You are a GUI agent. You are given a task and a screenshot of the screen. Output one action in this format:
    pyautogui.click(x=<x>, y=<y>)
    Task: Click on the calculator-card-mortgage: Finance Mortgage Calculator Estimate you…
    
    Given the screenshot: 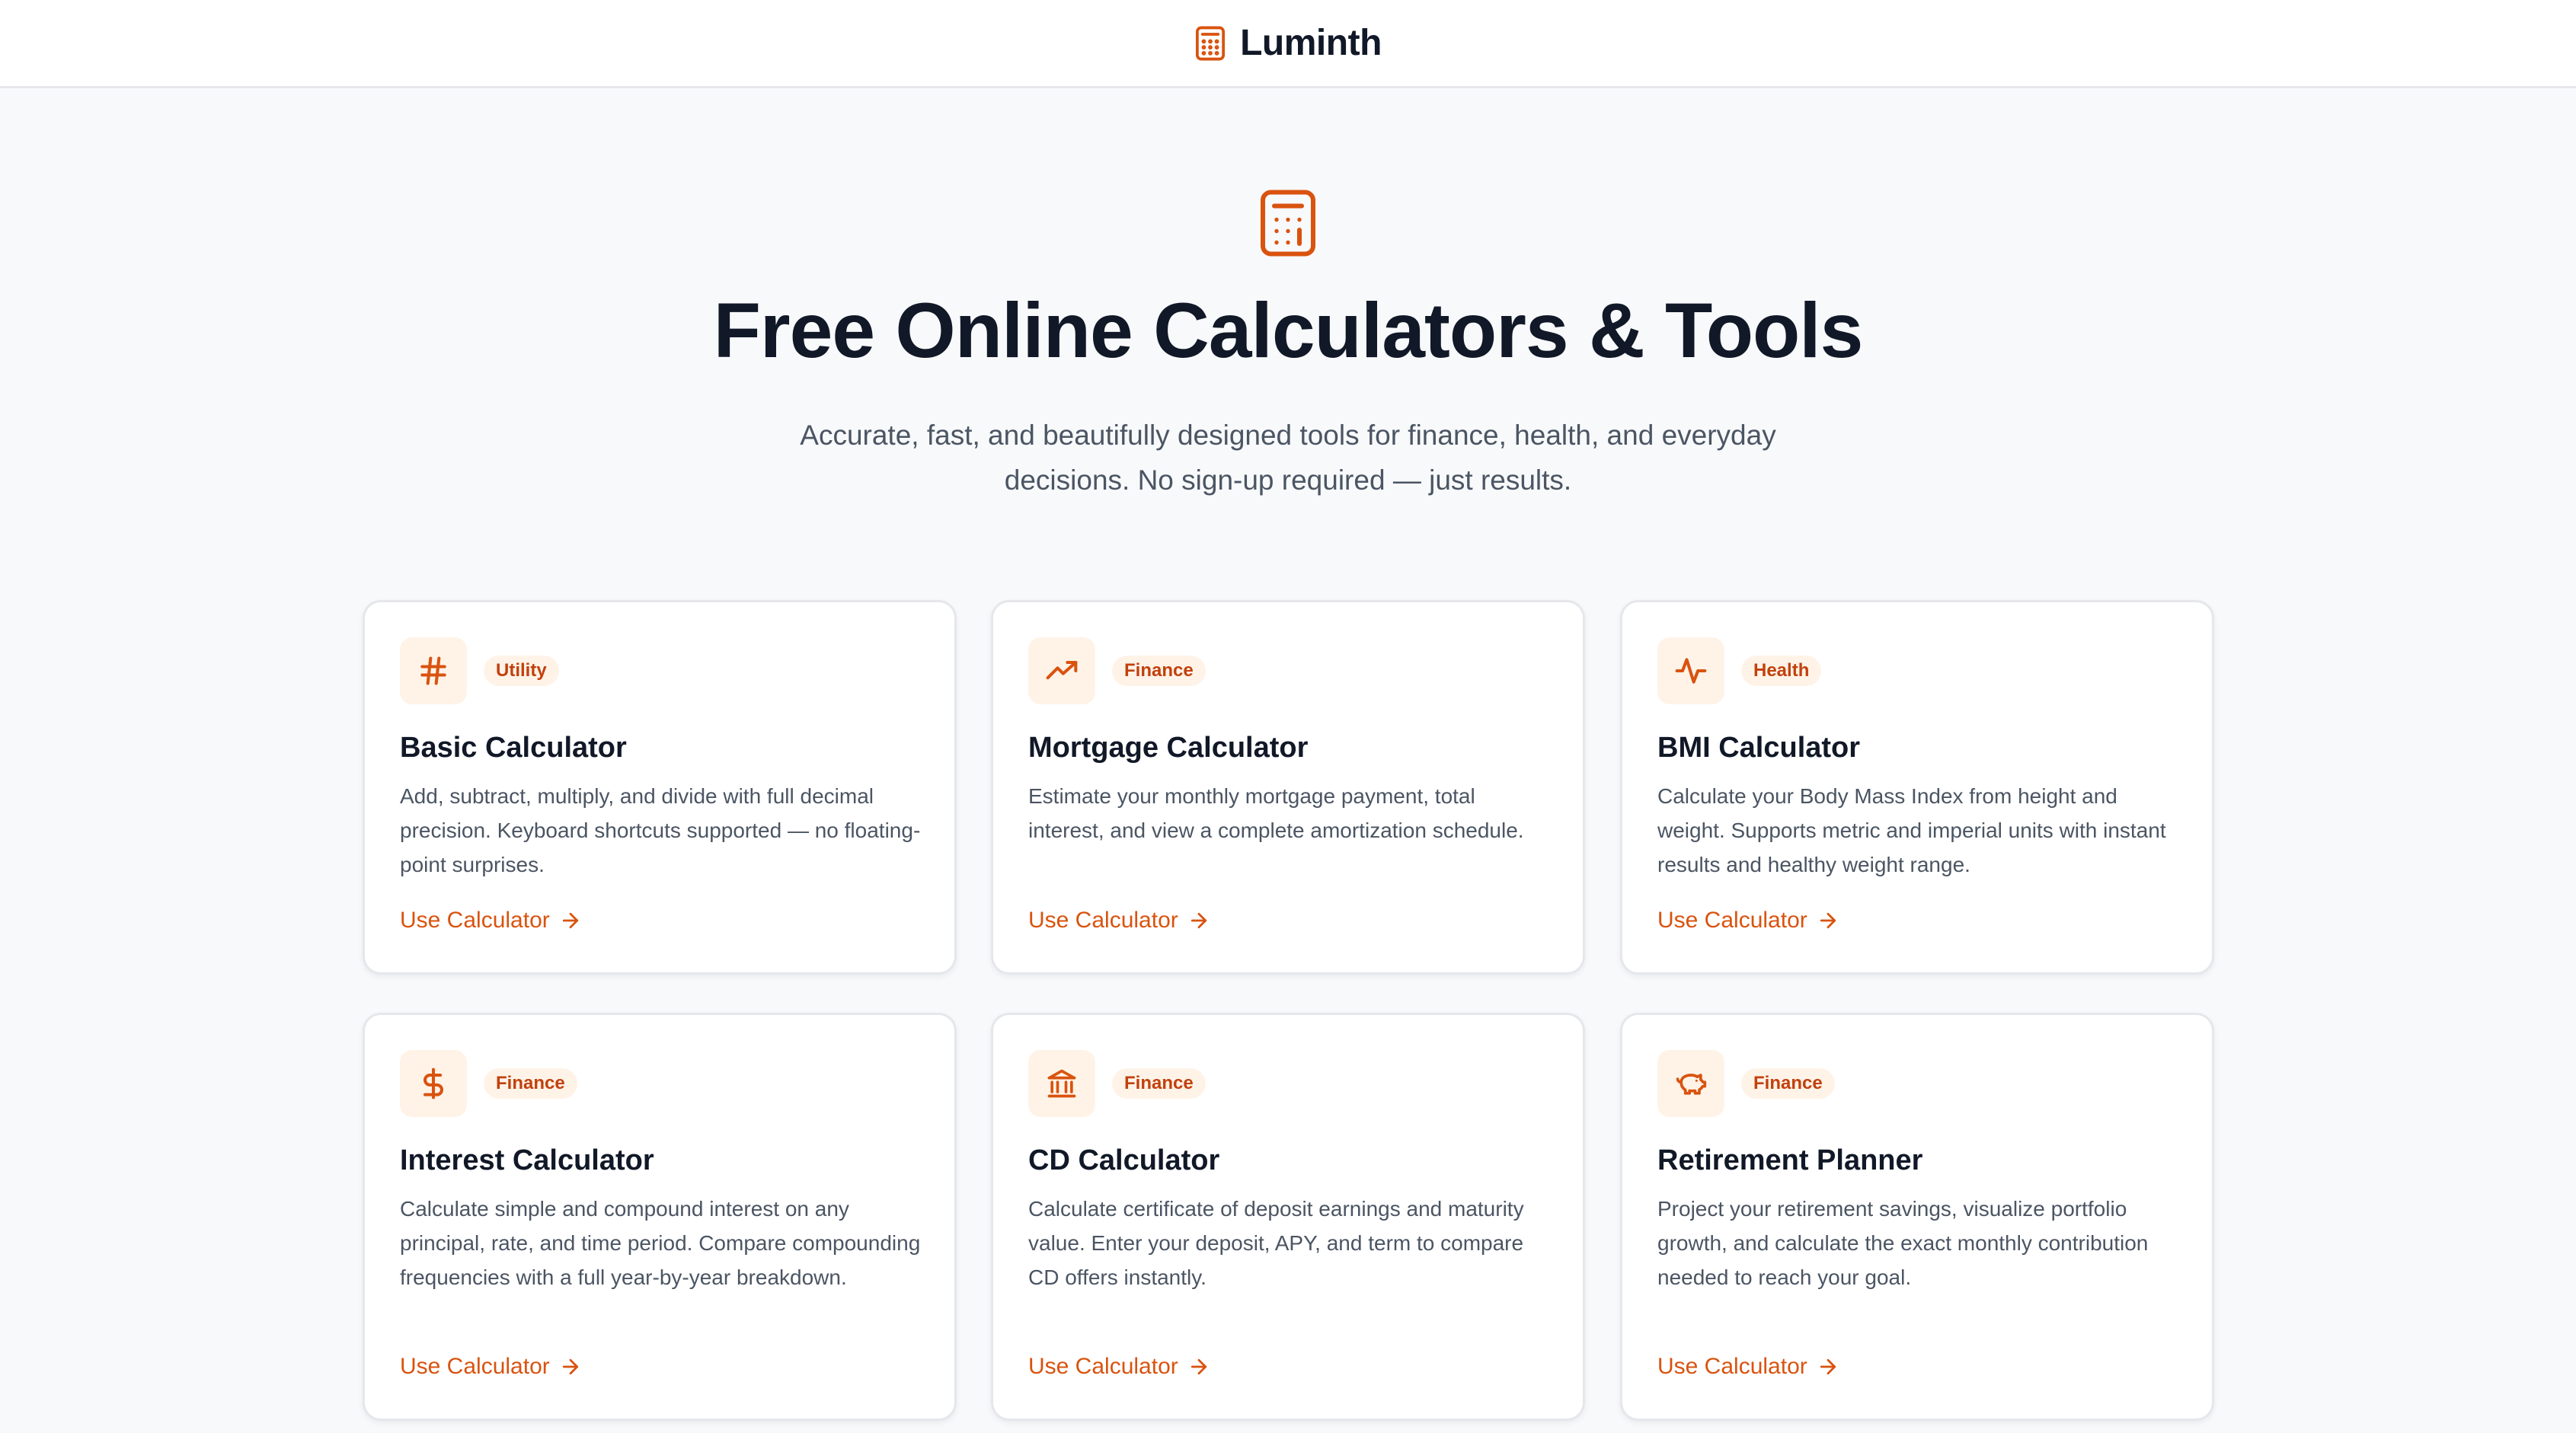 What is the action you would take?
    pyautogui.click(x=1288, y=787)
    